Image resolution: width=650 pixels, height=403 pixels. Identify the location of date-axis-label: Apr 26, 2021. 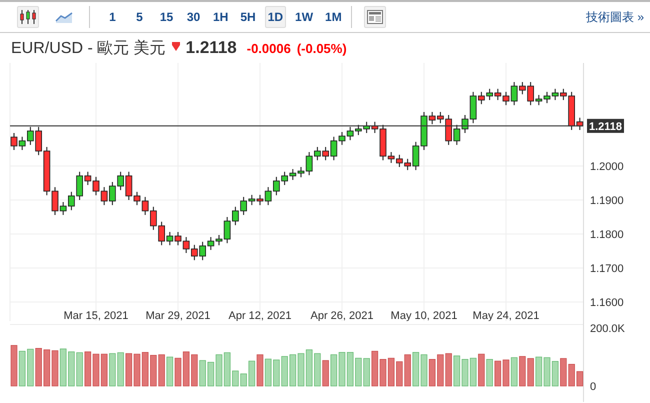
(342, 315).